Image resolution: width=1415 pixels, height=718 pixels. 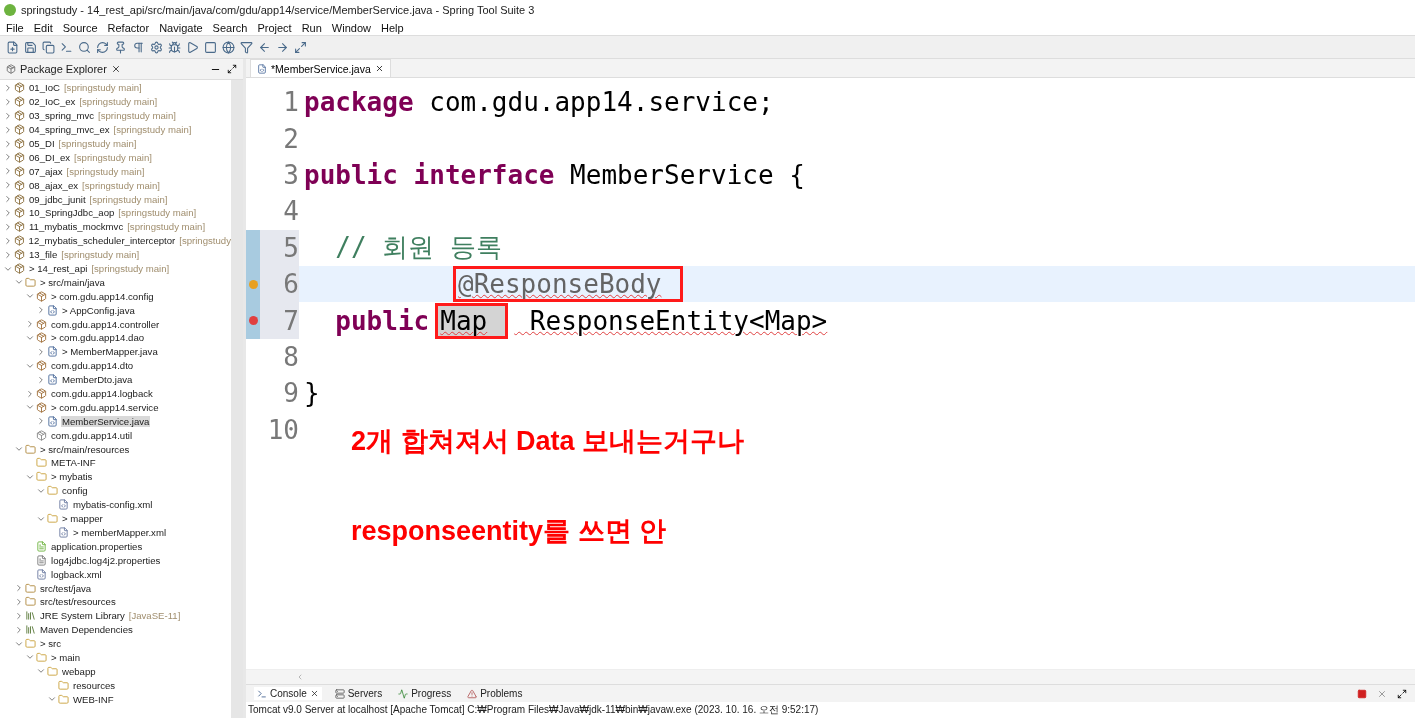 What do you see at coordinates (425, 693) in the screenshot?
I see `console-tab: Progress` at bounding box center [425, 693].